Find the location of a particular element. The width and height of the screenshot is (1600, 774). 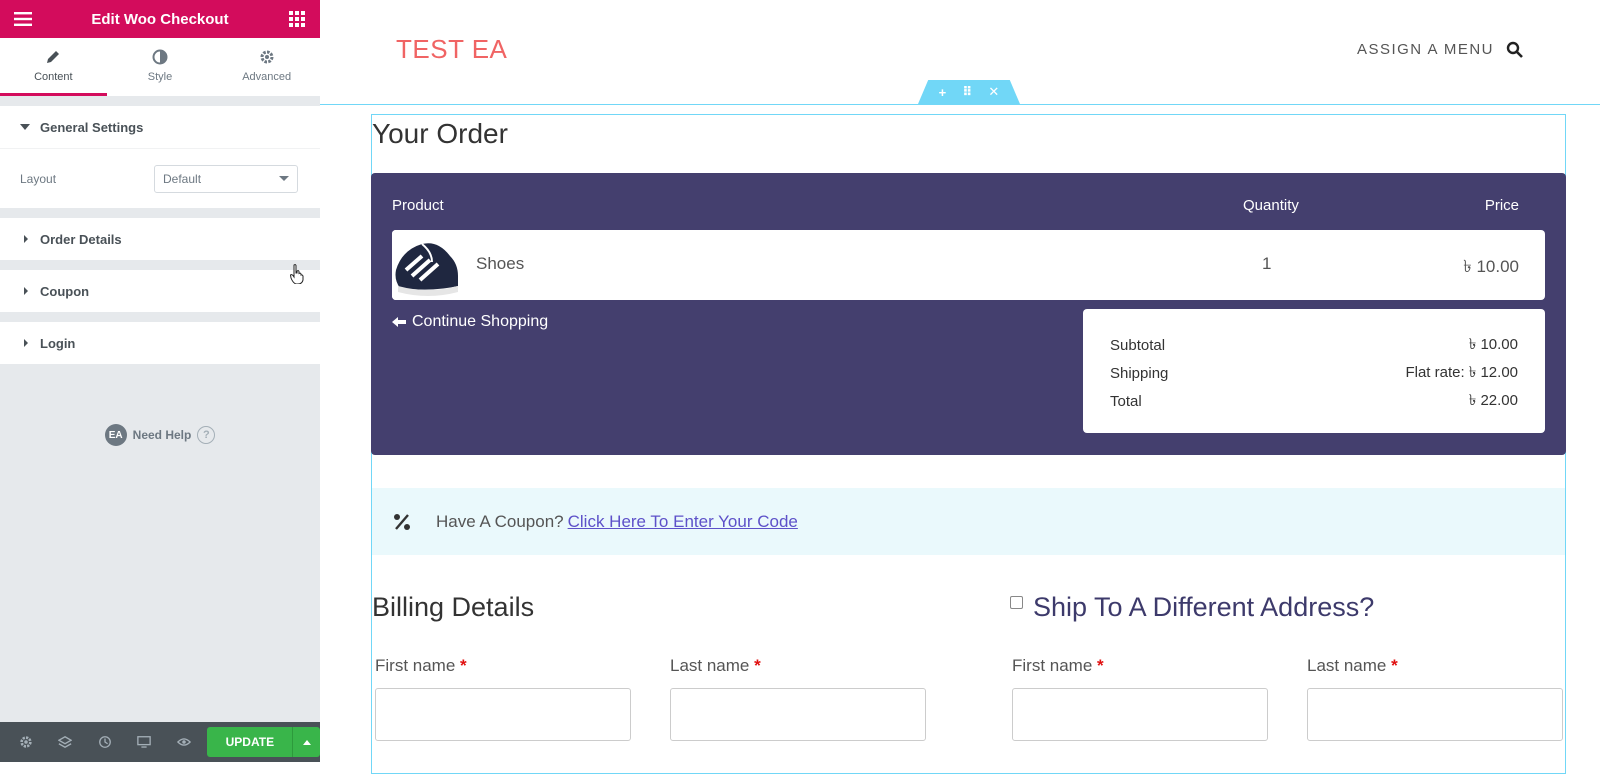

shipping-row: Shipping Flat rate: ৳ 12.00 is located at coordinates (1314, 373).